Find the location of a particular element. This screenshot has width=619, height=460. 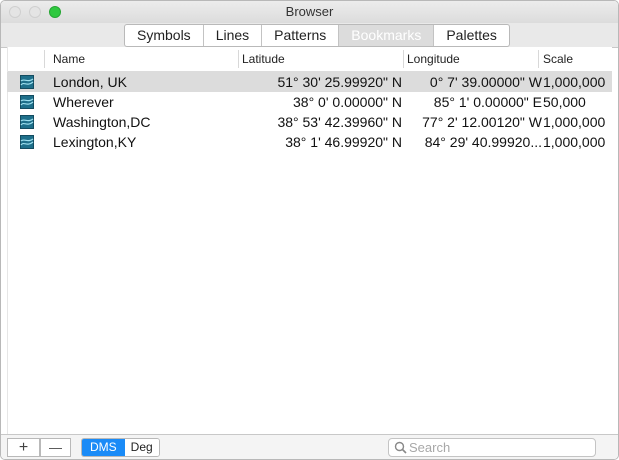

add-button: + is located at coordinates (23, 447).